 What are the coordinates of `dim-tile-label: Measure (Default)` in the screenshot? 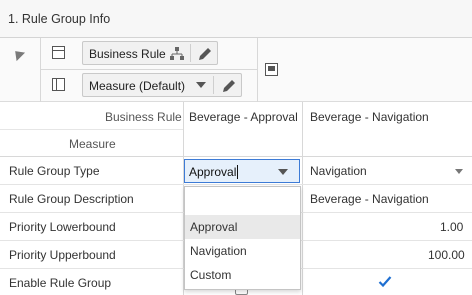 It's located at (137, 86).